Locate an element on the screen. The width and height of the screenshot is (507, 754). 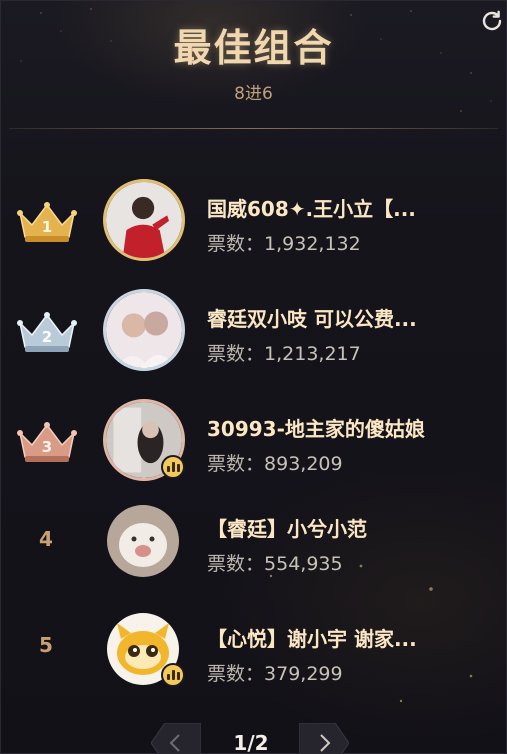
header-divider is located at coordinates (253, 128).